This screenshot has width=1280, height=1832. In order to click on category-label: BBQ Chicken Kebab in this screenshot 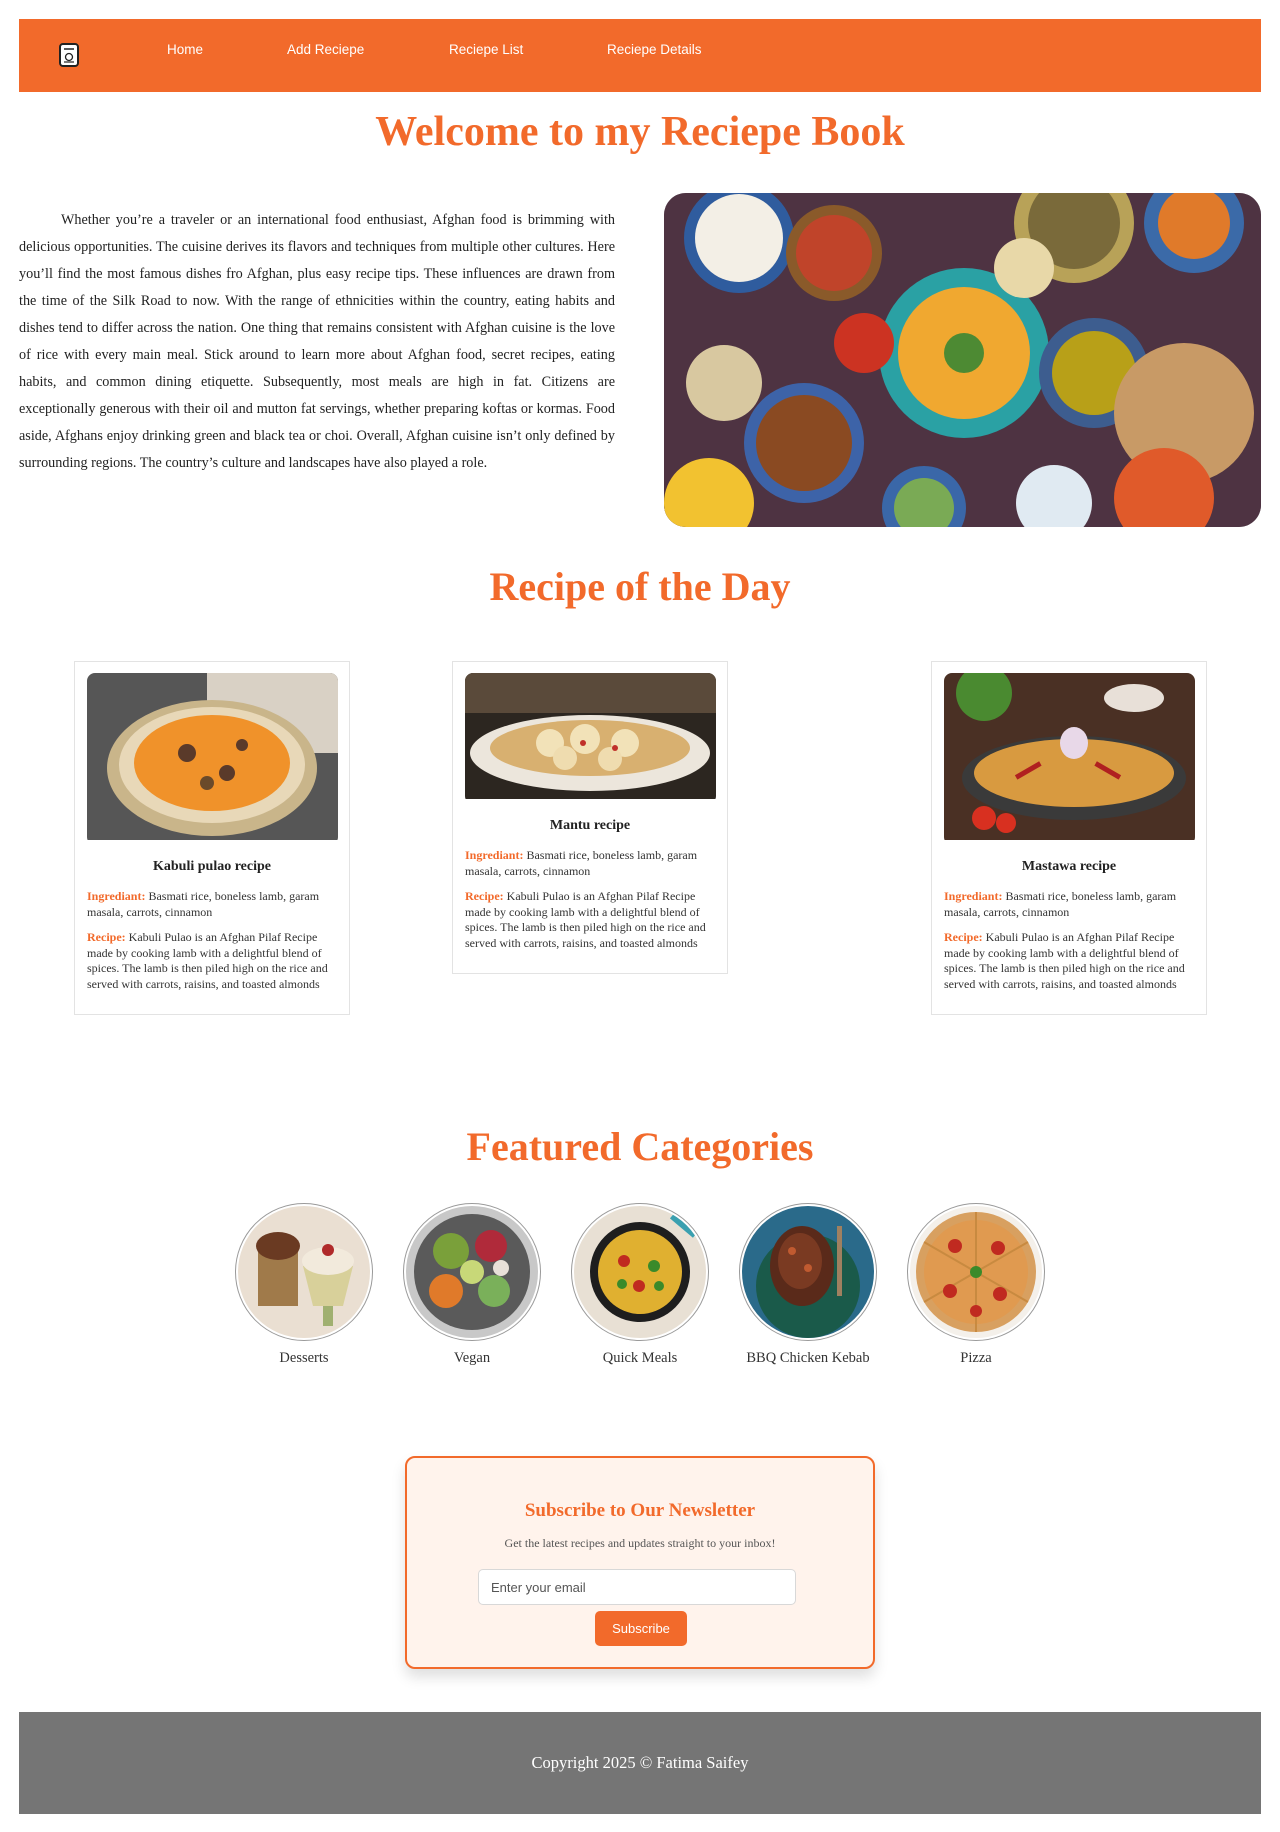, I will do `click(808, 1358)`.